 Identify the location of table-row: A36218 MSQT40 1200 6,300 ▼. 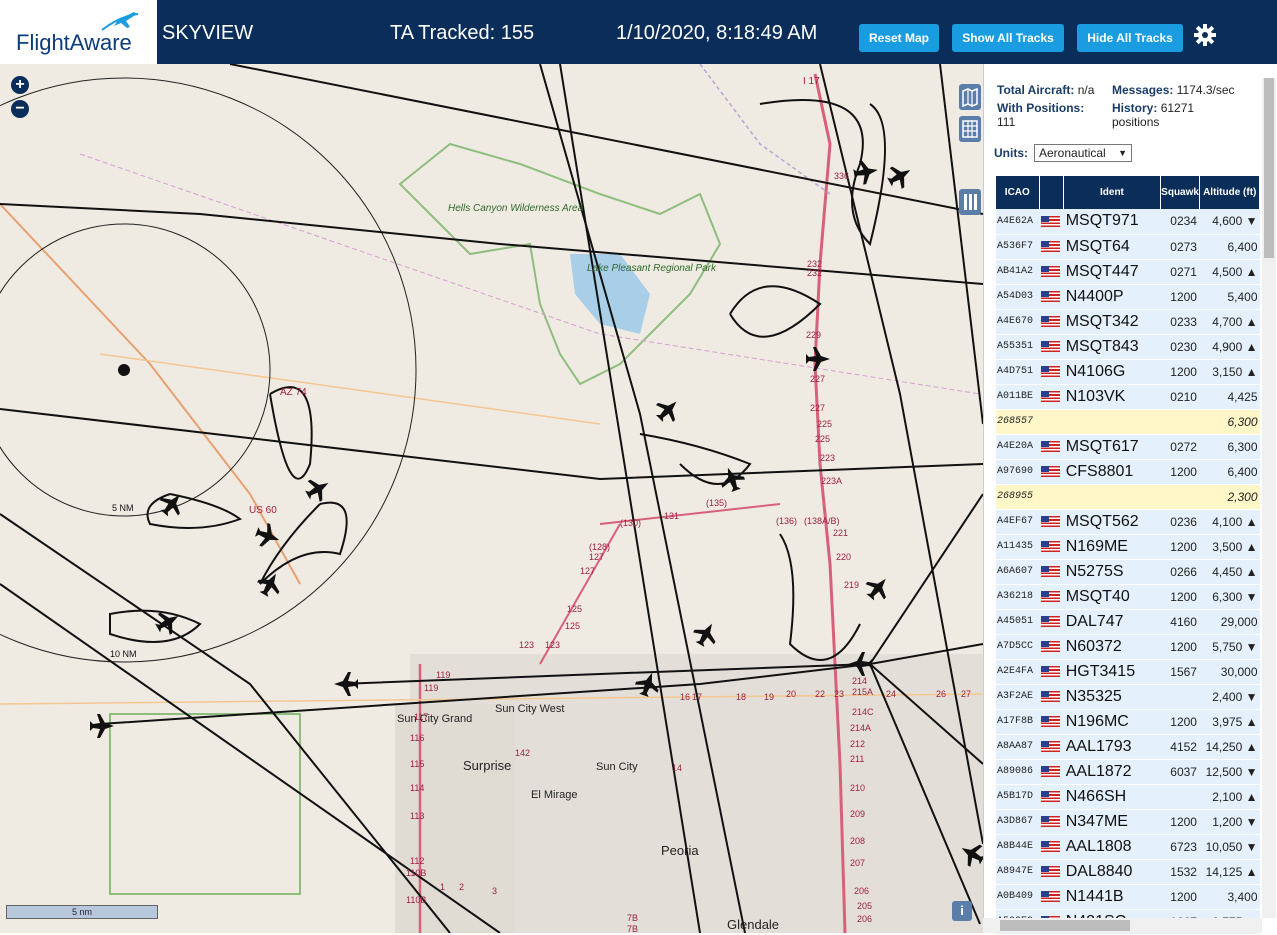
(1128, 597).